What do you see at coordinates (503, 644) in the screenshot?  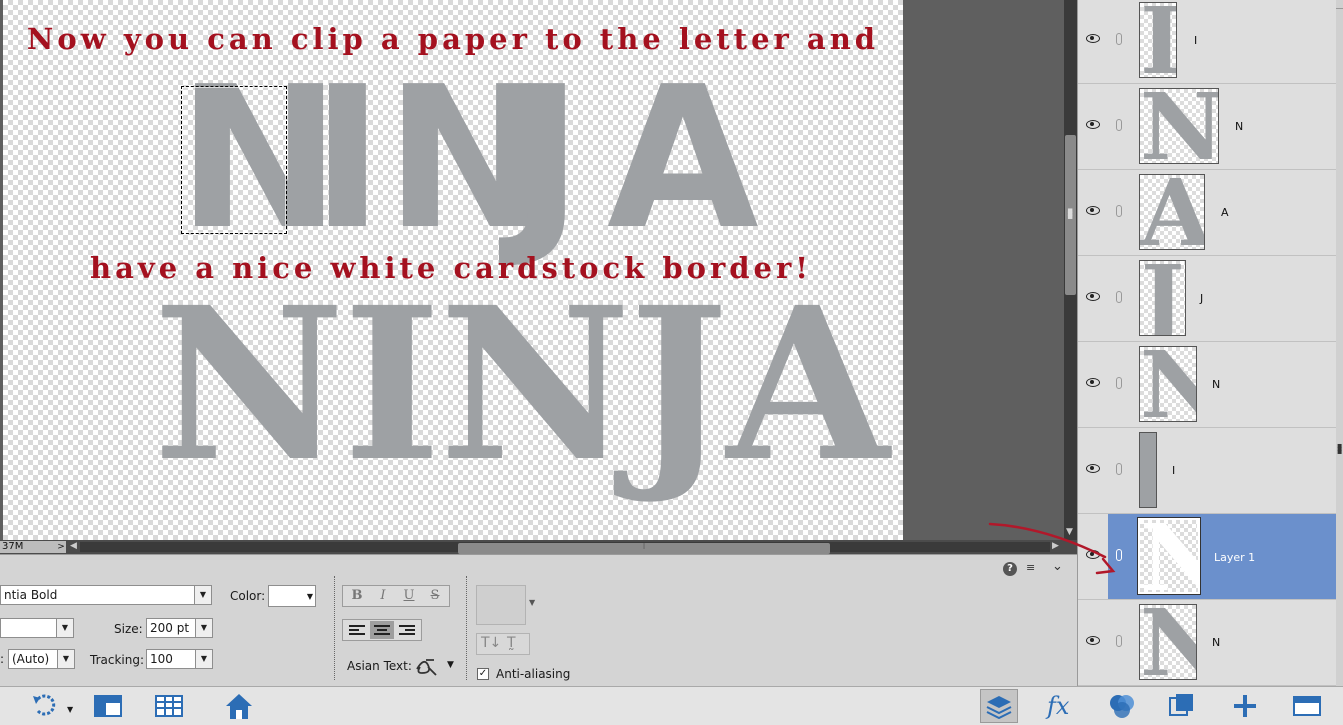 I see `text-orientation-buttons: T↓ T̰` at bounding box center [503, 644].